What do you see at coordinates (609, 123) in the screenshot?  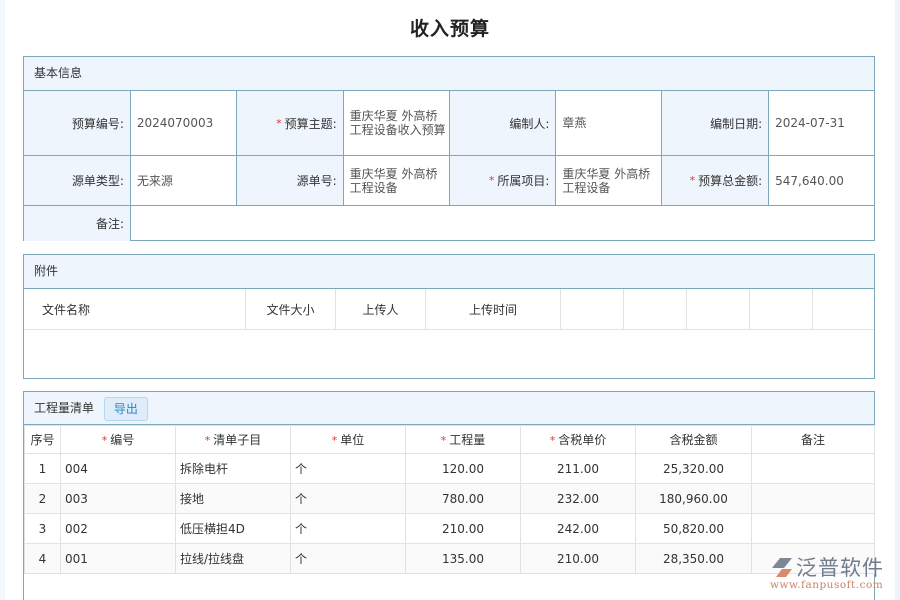 I see `preparer-value: 章燕` at bounding box center [609, 123].